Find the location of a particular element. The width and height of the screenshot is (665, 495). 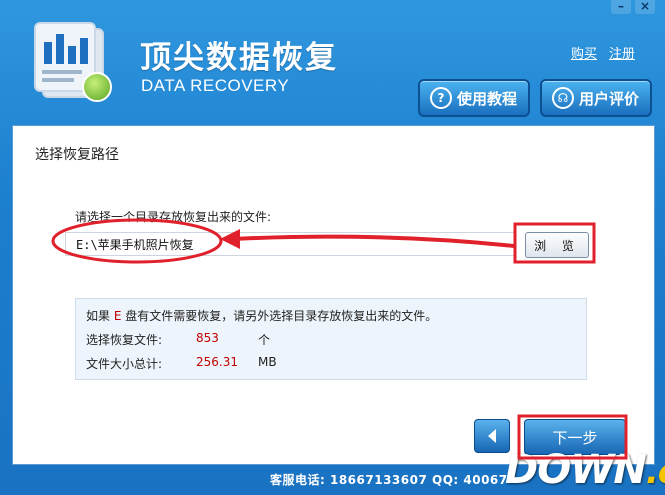

files-count-row: 选择恢复文件: 853 个 is located at coordinates (178, 339).